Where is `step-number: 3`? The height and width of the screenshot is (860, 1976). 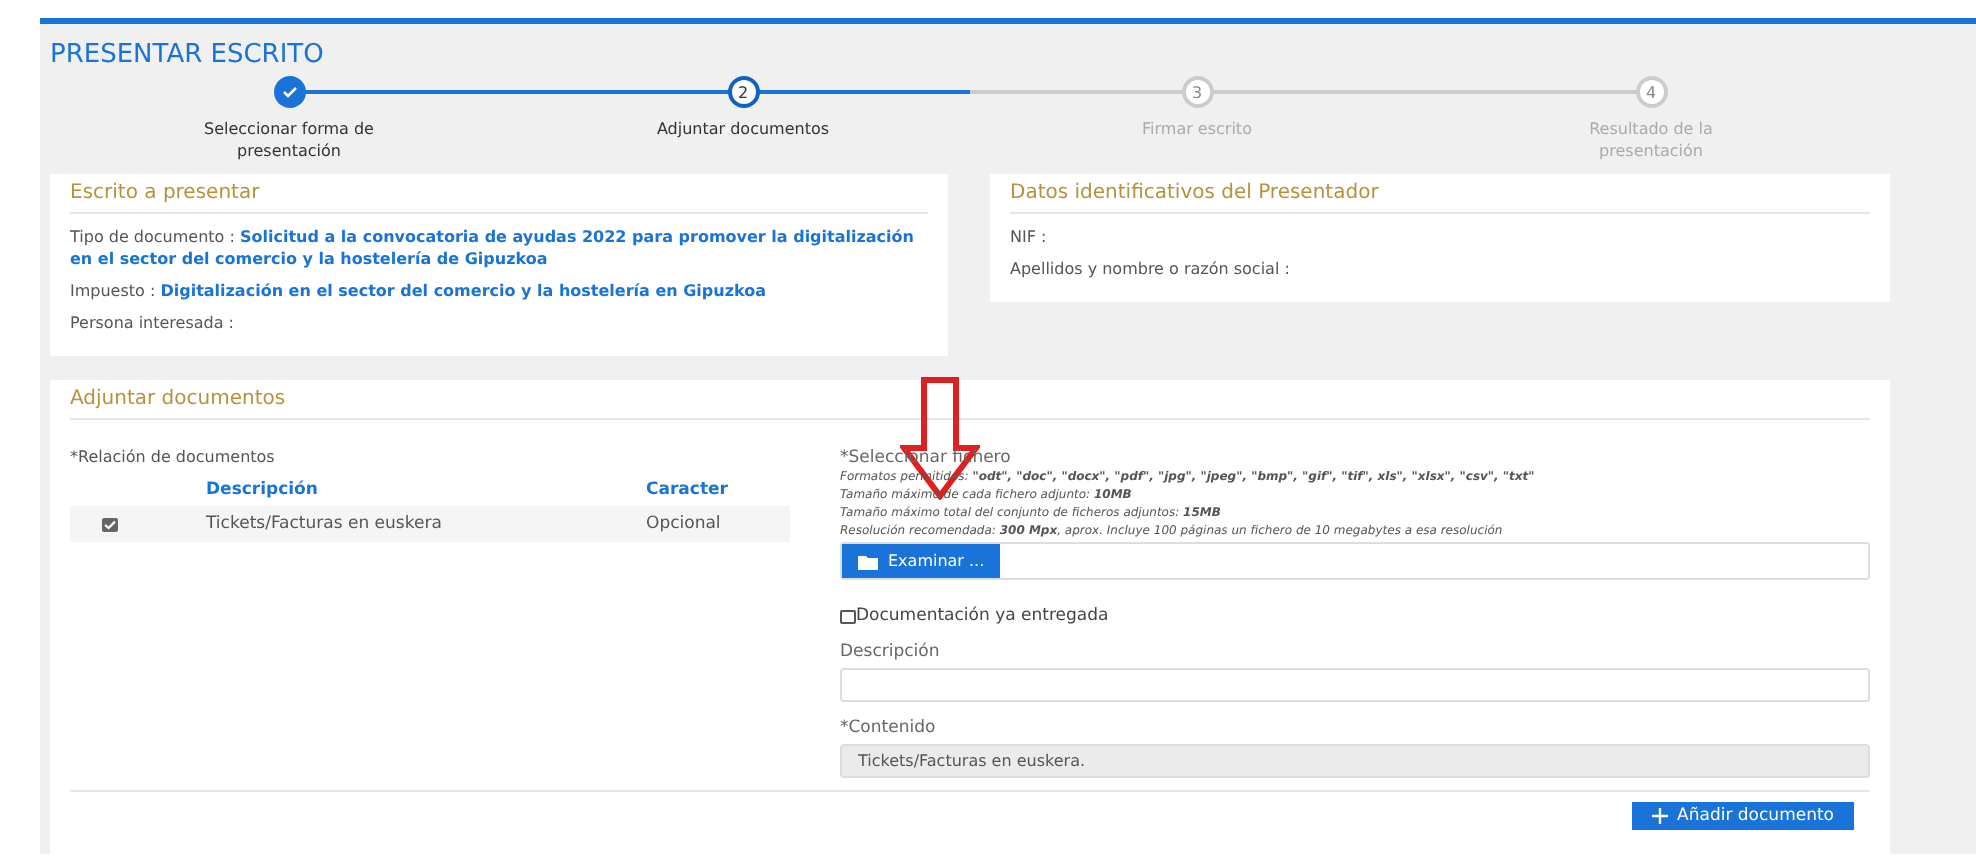 step-number: 3 is located at coordinates (1197, 92).